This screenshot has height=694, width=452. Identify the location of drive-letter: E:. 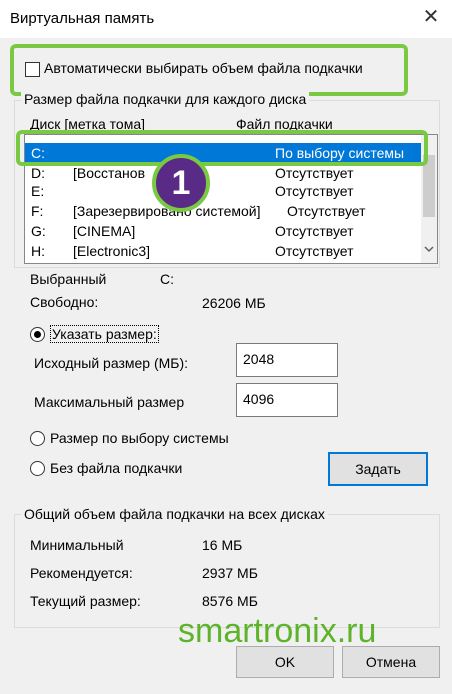
(38, 191).